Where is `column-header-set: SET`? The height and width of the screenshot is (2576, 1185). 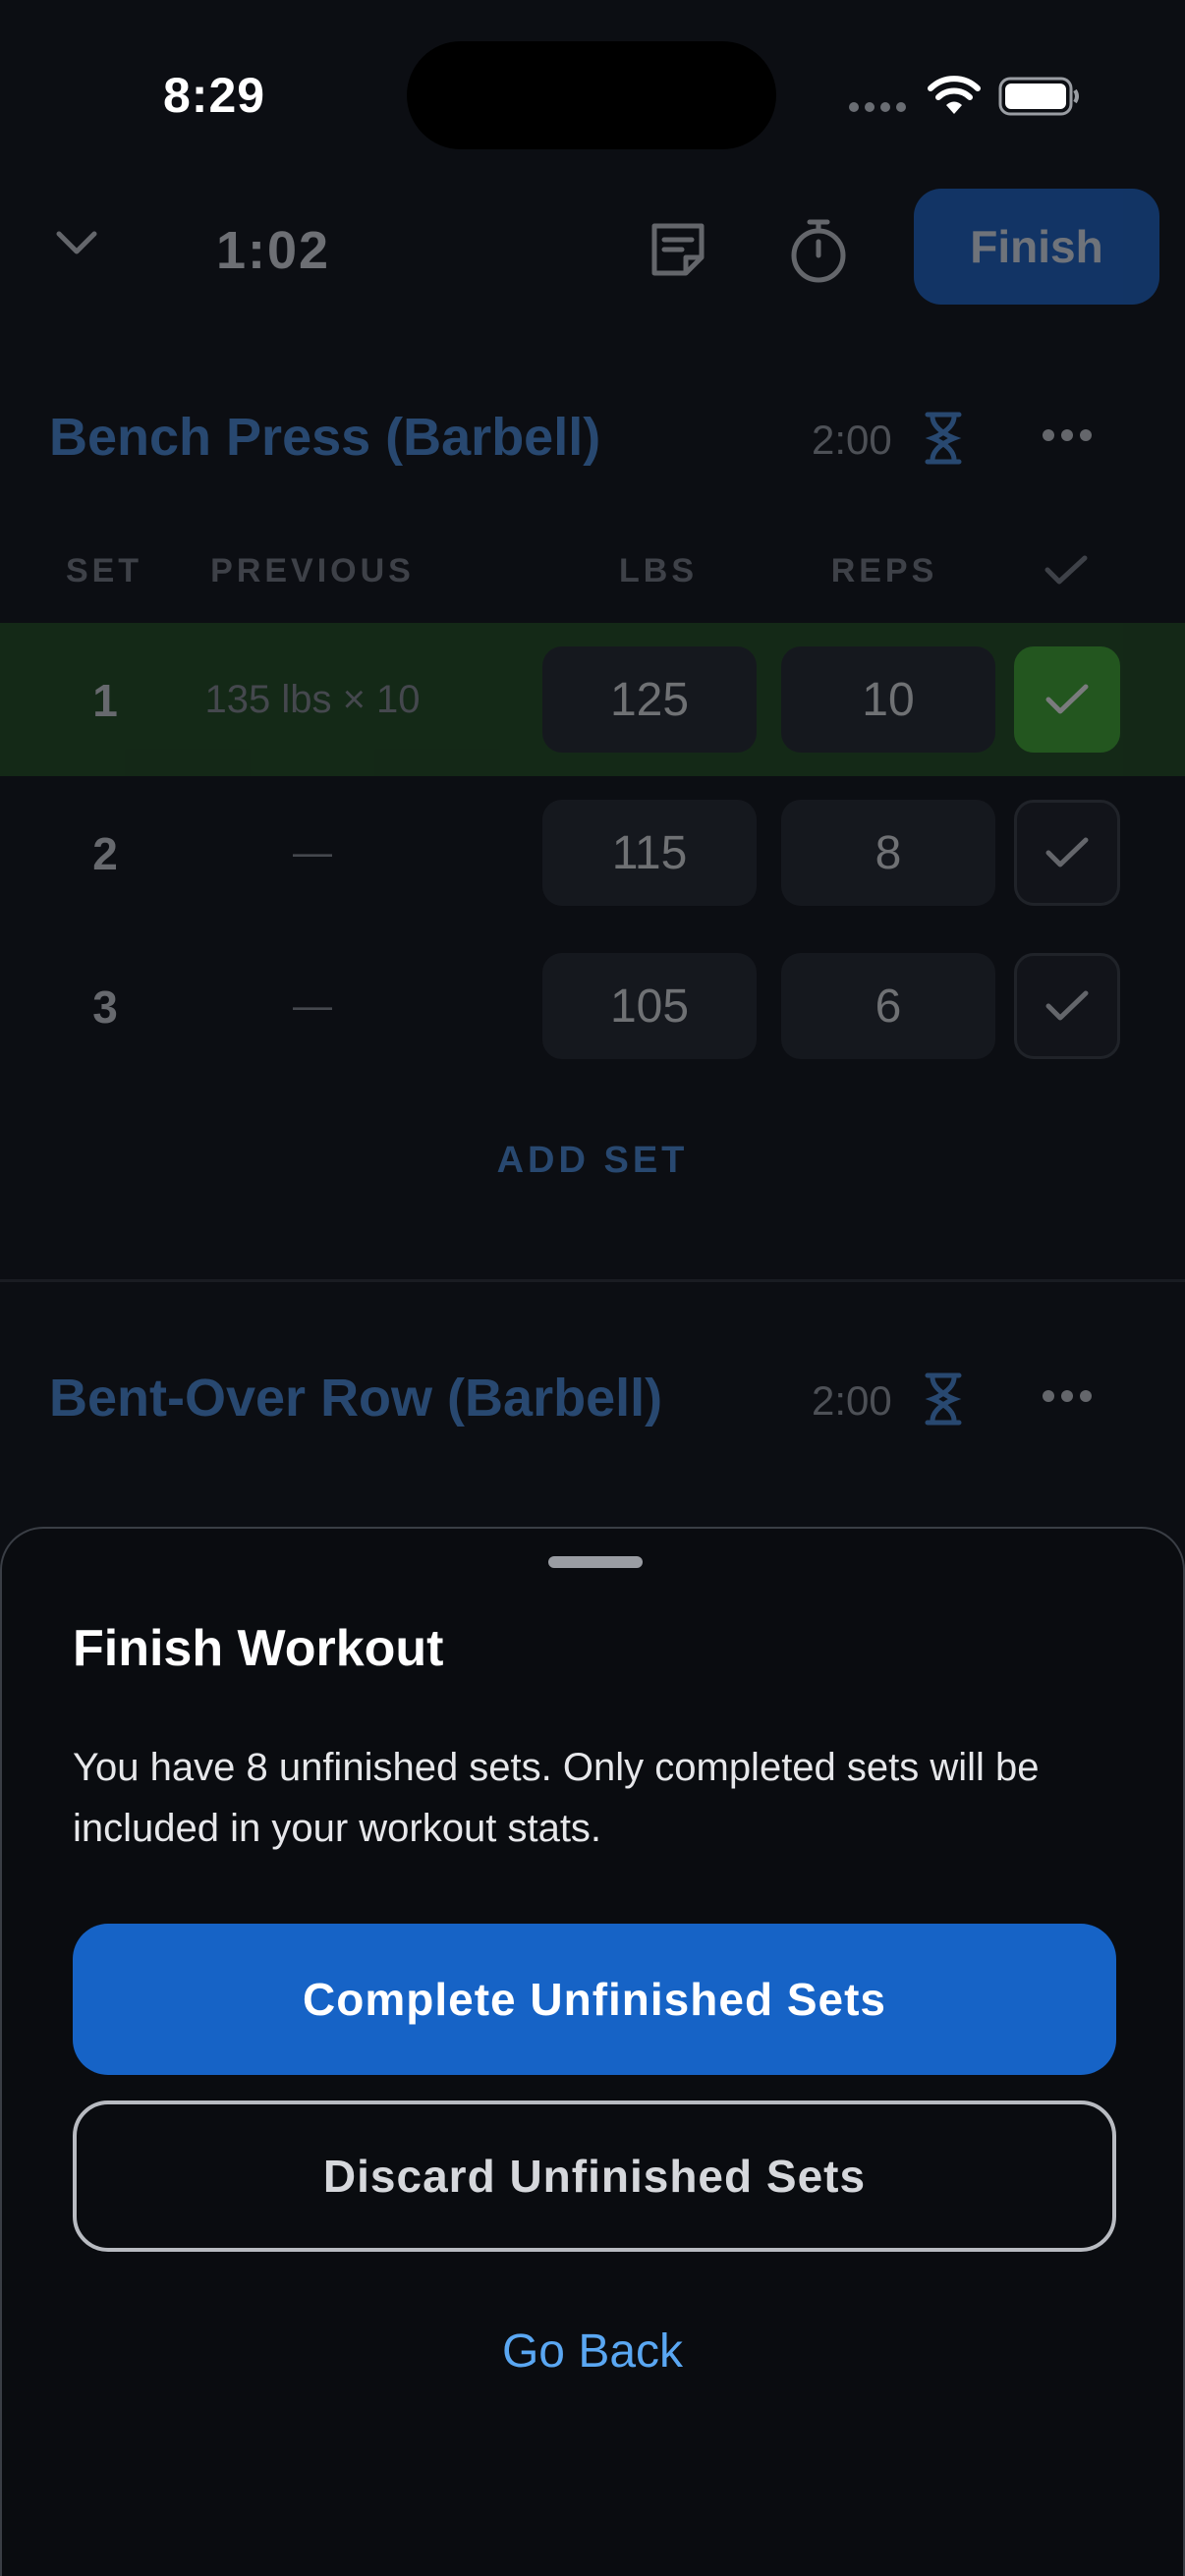 column-header-set: SET is located at coordinates (104, 570).